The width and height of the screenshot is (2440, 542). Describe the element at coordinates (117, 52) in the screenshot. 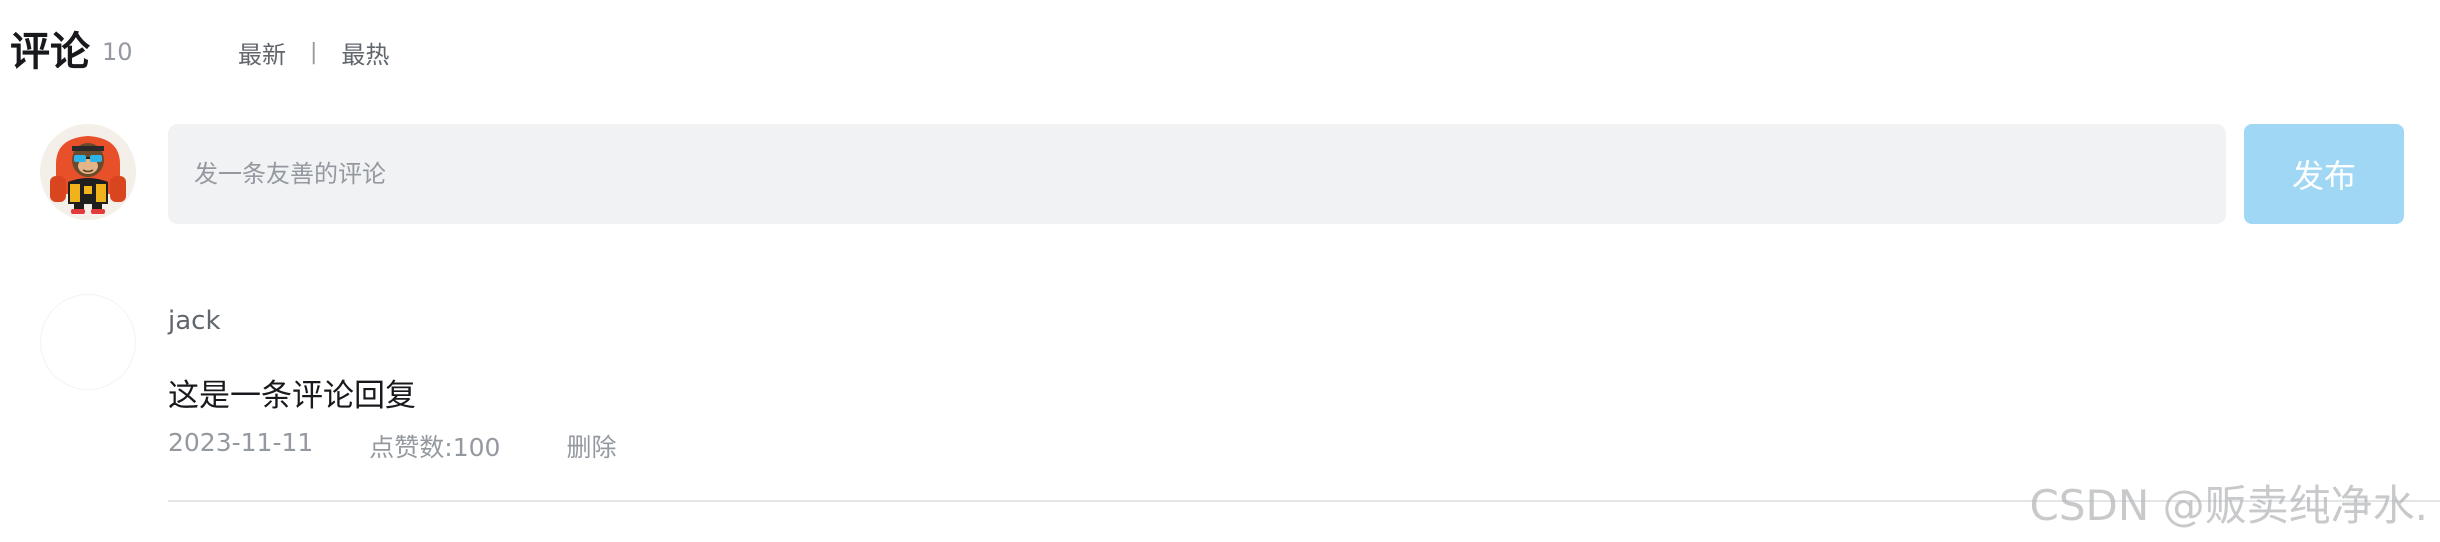

I see `comment-count: 10` at that location.